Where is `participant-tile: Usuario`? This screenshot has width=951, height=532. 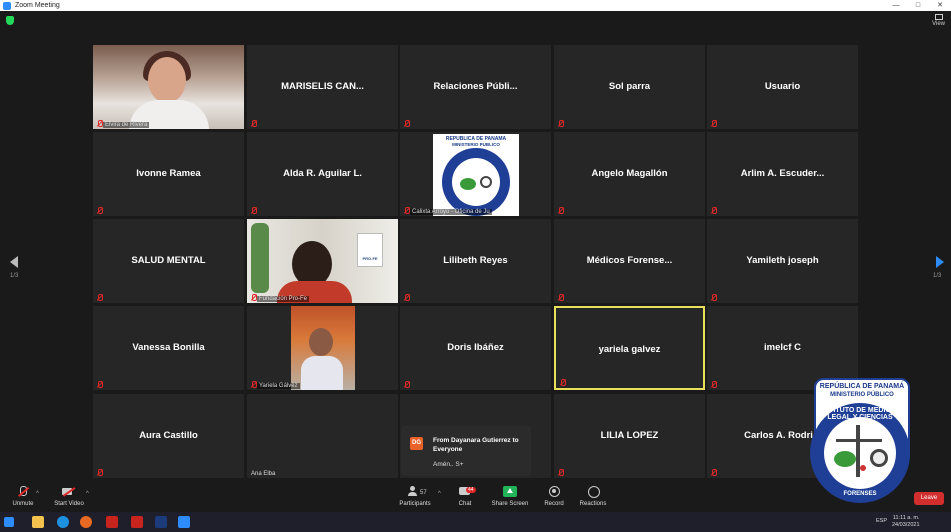
participant-tile: Usuario is located at coordinates (782, 87).